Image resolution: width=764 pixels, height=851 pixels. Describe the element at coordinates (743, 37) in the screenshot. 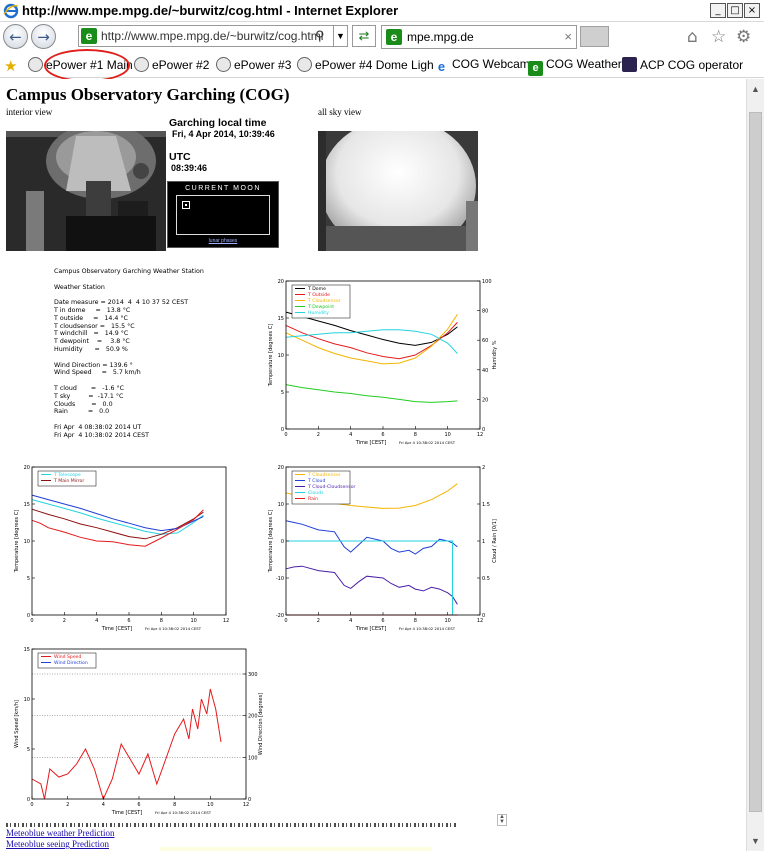

I see `gear-icon: ⚙` at that location.